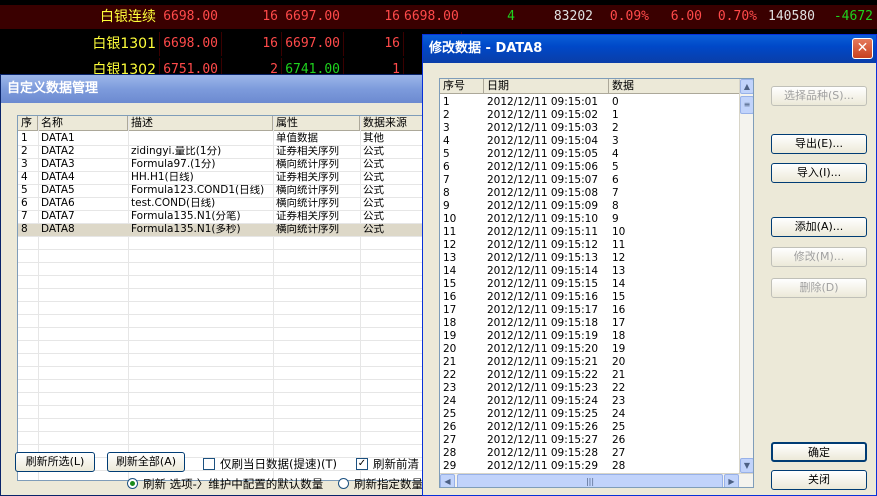 This screenshot has height=496, width=877. What do you see at coordinates (619, 245) in the screenshot?
I see `edit-list-cell: 11` at bounding box center [619, 245].